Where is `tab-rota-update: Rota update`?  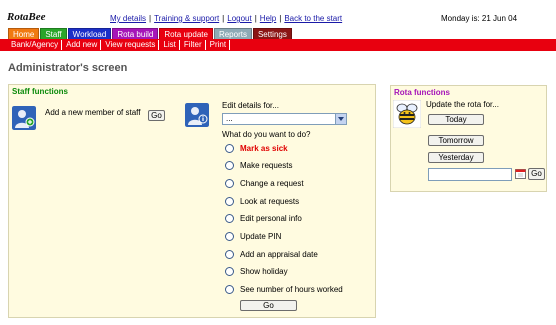 tab-rota-update: Rota update is located at coordinates (186, 33).